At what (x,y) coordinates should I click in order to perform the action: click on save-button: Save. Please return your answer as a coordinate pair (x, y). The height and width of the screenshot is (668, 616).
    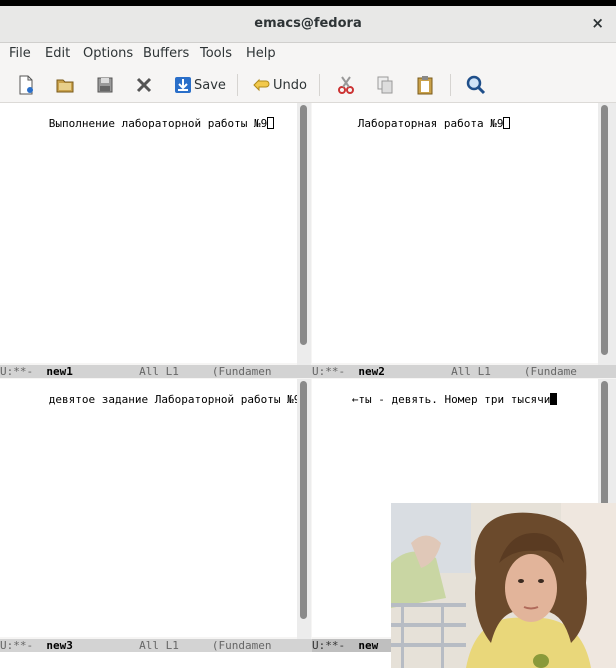
    Looking at the image, I should click on (200, 85).